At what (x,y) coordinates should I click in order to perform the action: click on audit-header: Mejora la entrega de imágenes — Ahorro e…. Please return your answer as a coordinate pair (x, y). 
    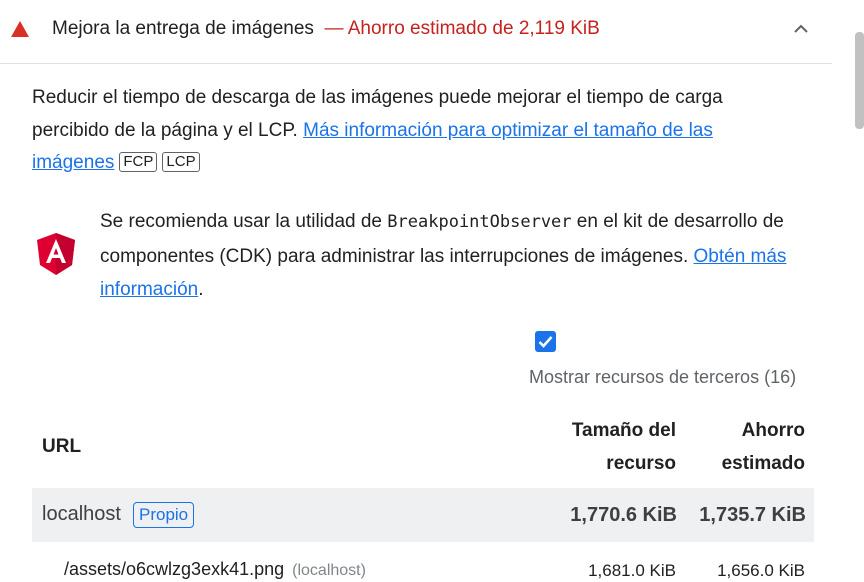
    Looking at the image, I should click on (416, 32).